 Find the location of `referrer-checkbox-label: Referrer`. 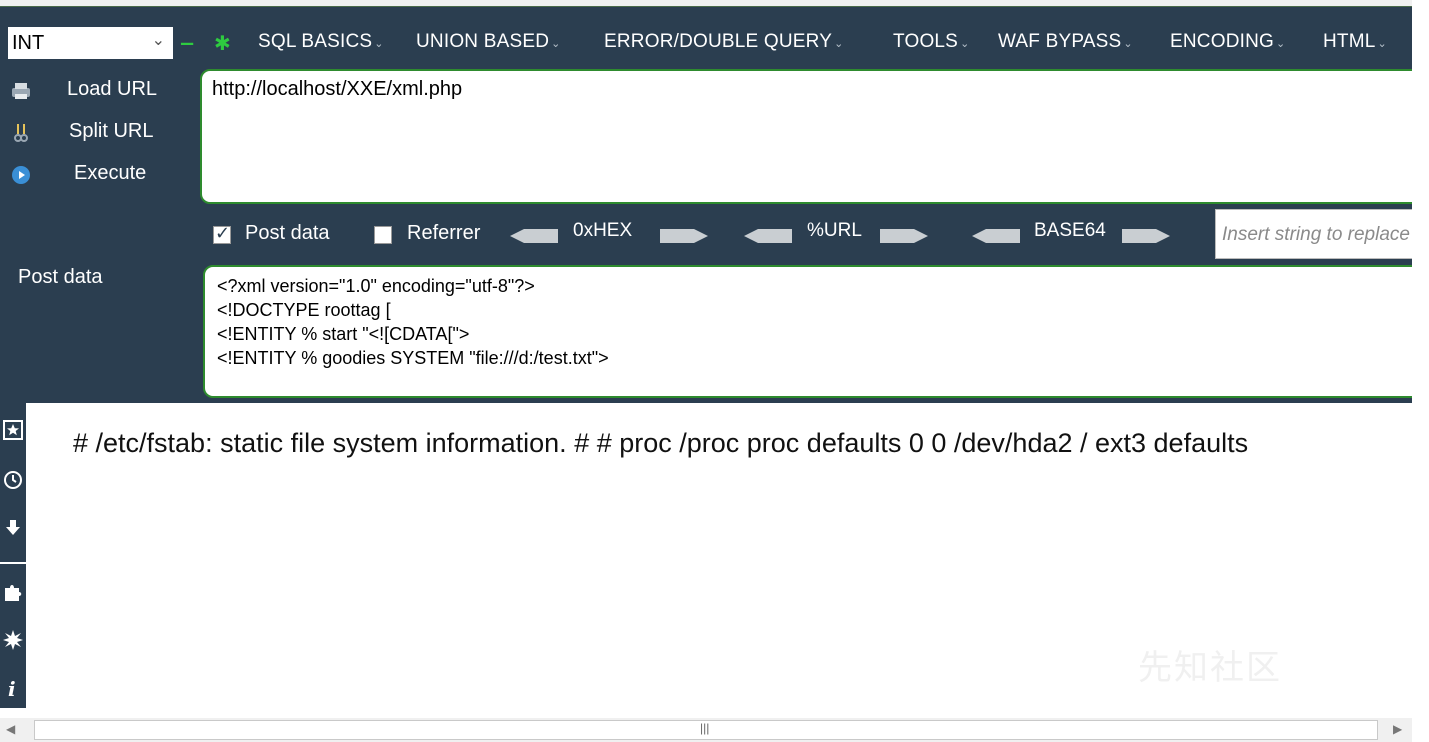

referrer-checkbox-label: Referrer is located at coordinates (444, 233).